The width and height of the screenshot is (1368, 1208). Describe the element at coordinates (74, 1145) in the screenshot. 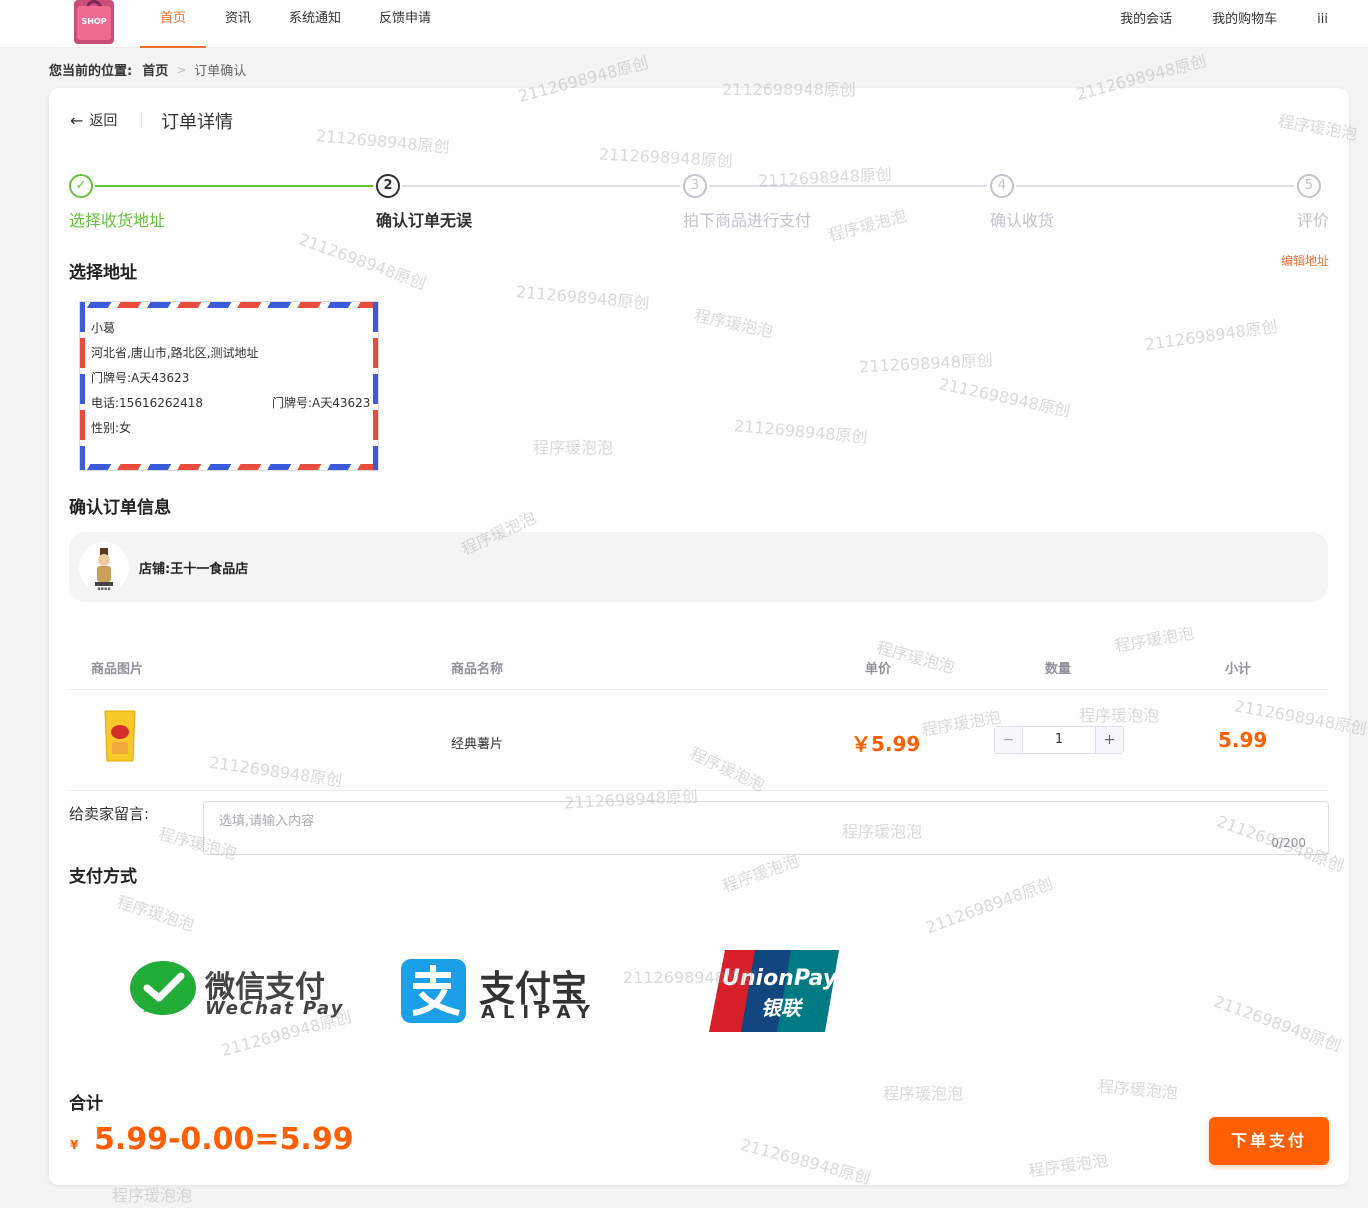

I see `currency-symbol: ¥` at that location.